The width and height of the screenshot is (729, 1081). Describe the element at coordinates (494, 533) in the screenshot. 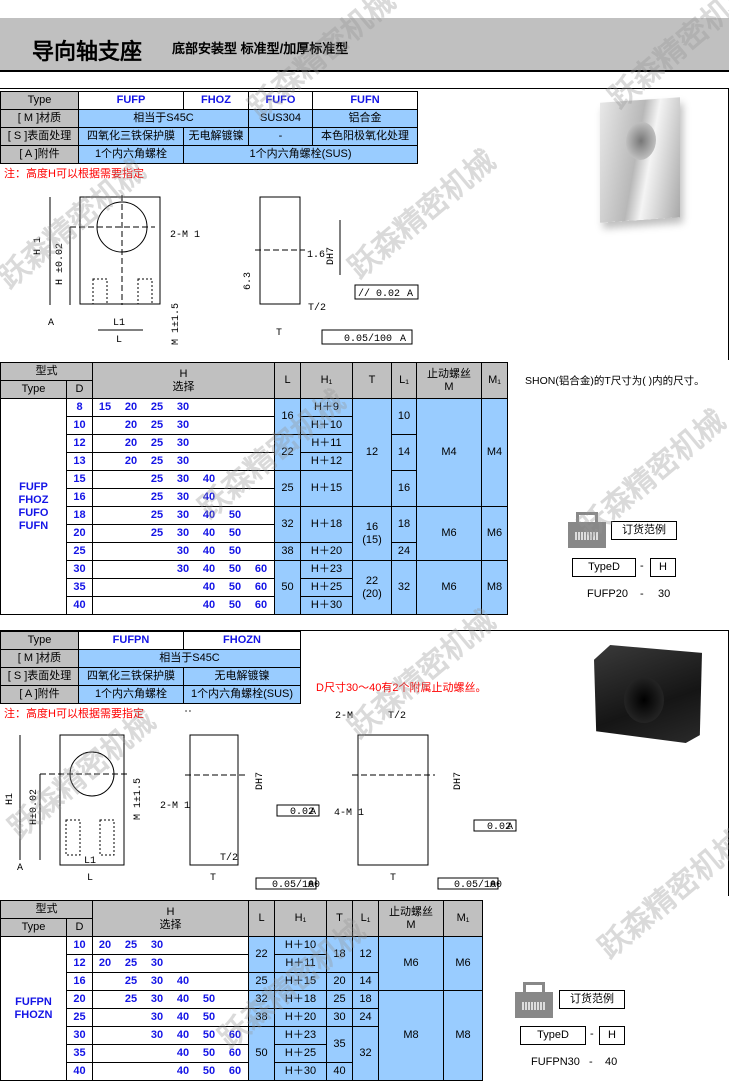

I see `m1-value: M6` at that location.